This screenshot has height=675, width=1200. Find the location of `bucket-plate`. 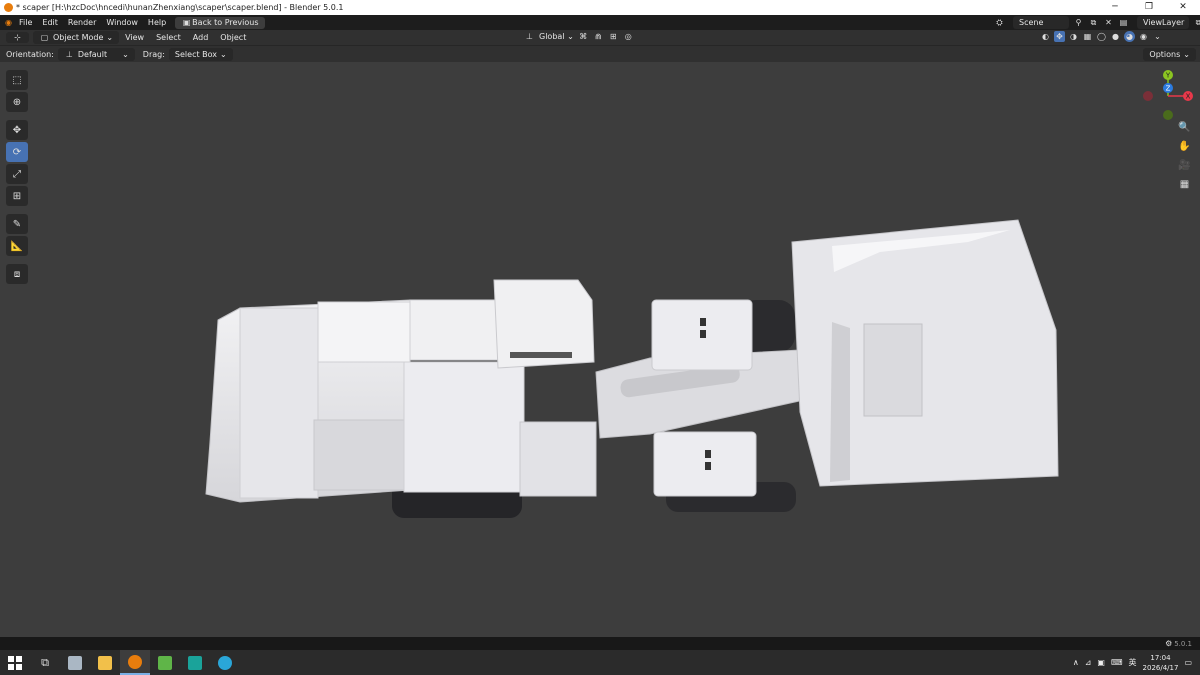

bucket-plate is located at coordinates (893, 370).